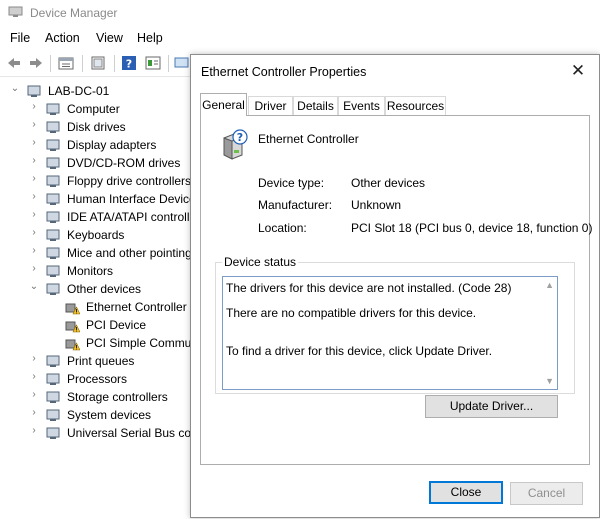 This screenshot has height=519, width=600. Describe the element at coordinates (53, 361) in the screenshot. I see `printer-icon` at that location.